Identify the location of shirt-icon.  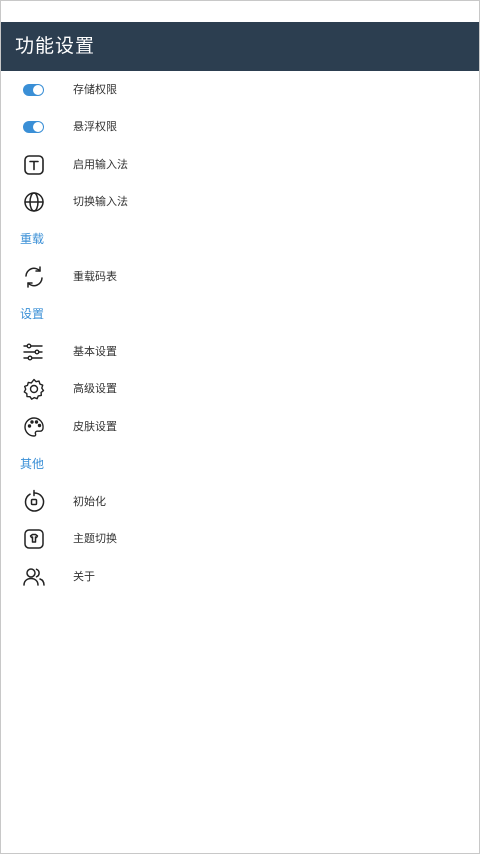
(34, 539).